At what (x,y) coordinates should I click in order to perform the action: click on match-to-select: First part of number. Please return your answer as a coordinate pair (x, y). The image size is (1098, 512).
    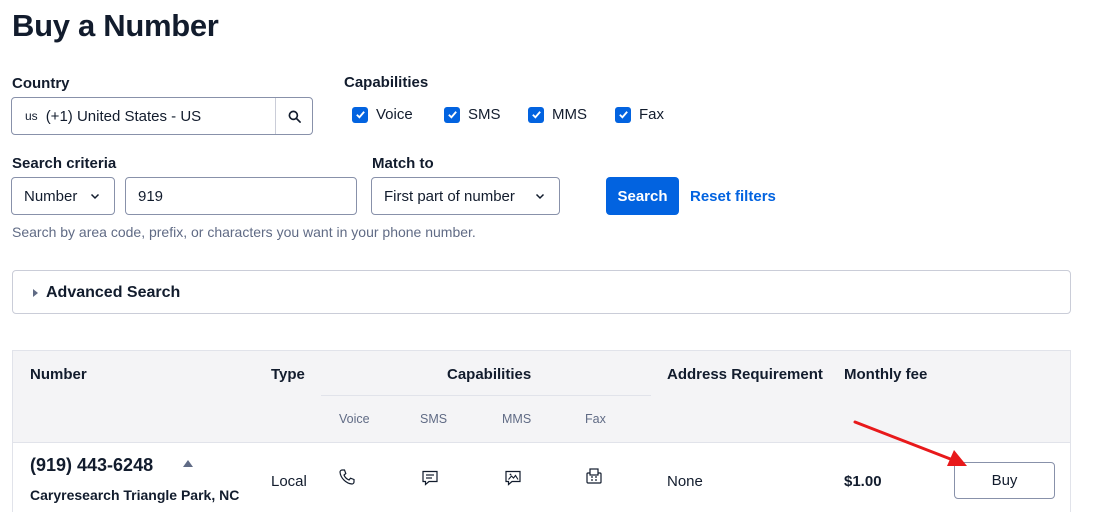
    Looking at the image, I should click on (465, 196).